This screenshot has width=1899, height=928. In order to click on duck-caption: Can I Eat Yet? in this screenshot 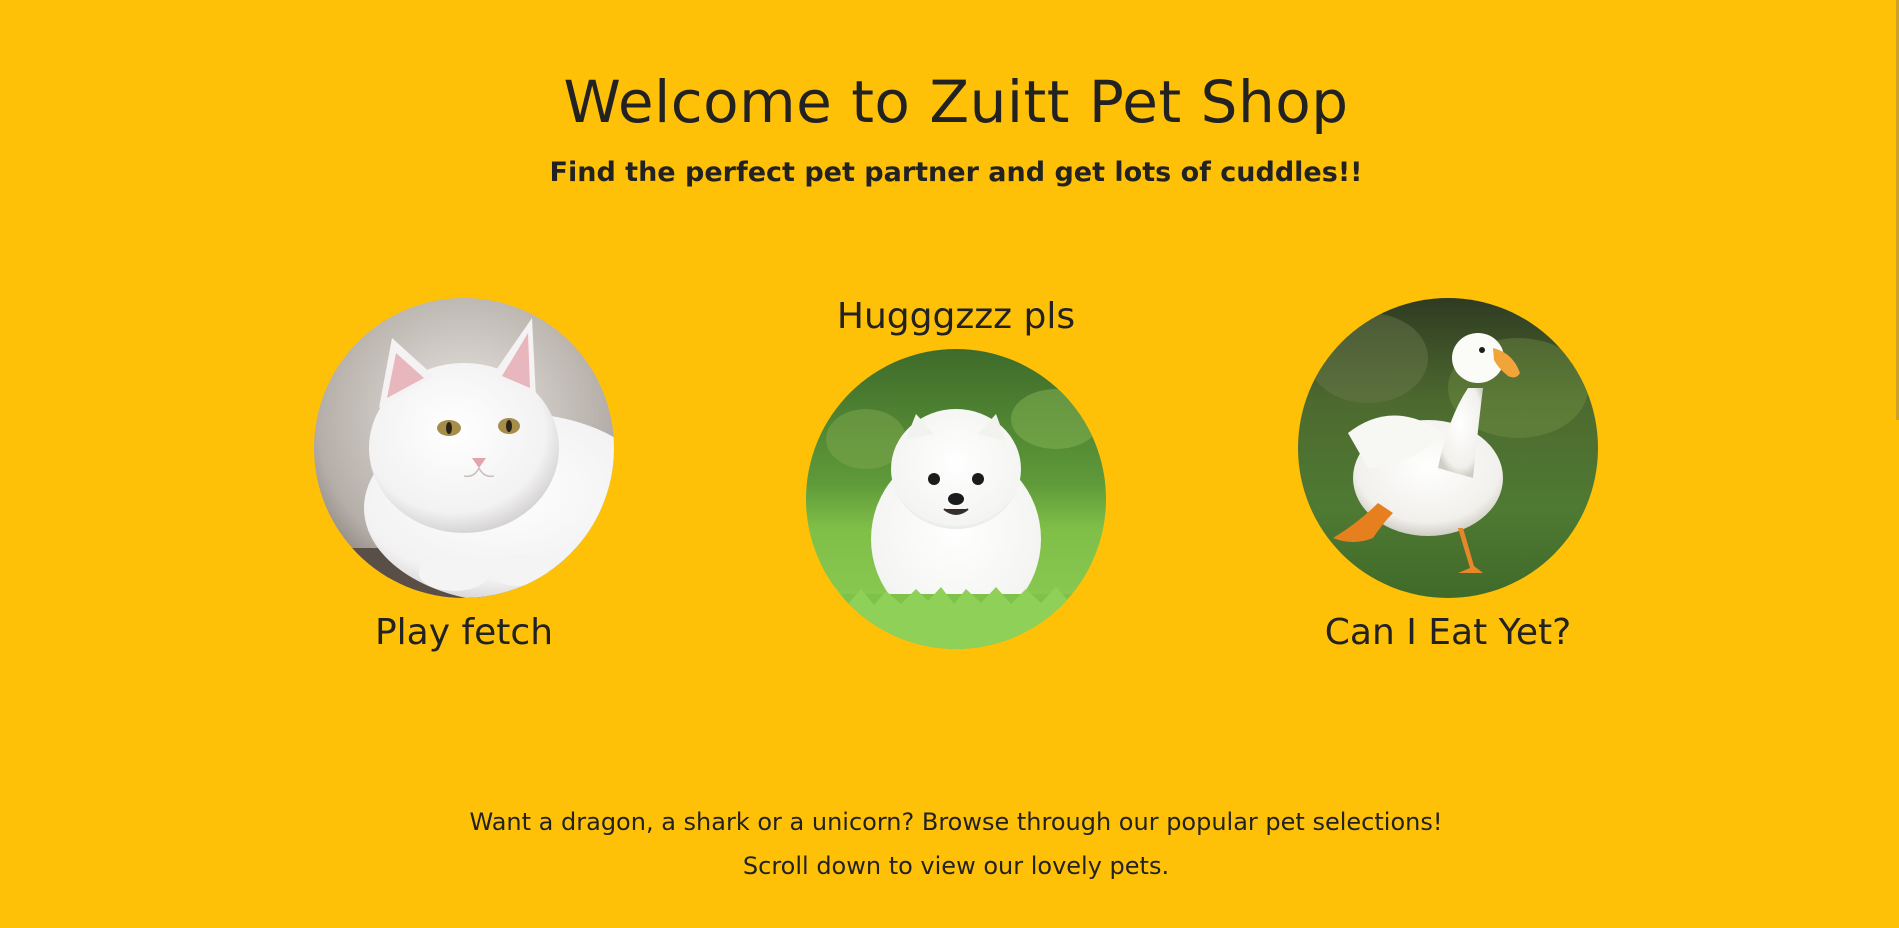, I will do `click(1448, 632)`.